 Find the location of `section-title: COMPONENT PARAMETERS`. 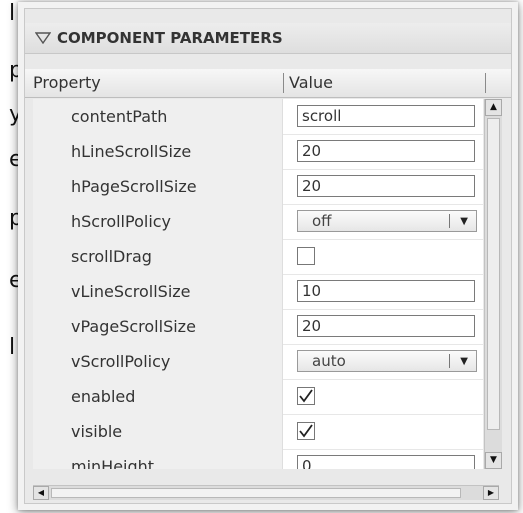

section-title: COMPONENT PARAMETERS is located at coordinates (170, 38).